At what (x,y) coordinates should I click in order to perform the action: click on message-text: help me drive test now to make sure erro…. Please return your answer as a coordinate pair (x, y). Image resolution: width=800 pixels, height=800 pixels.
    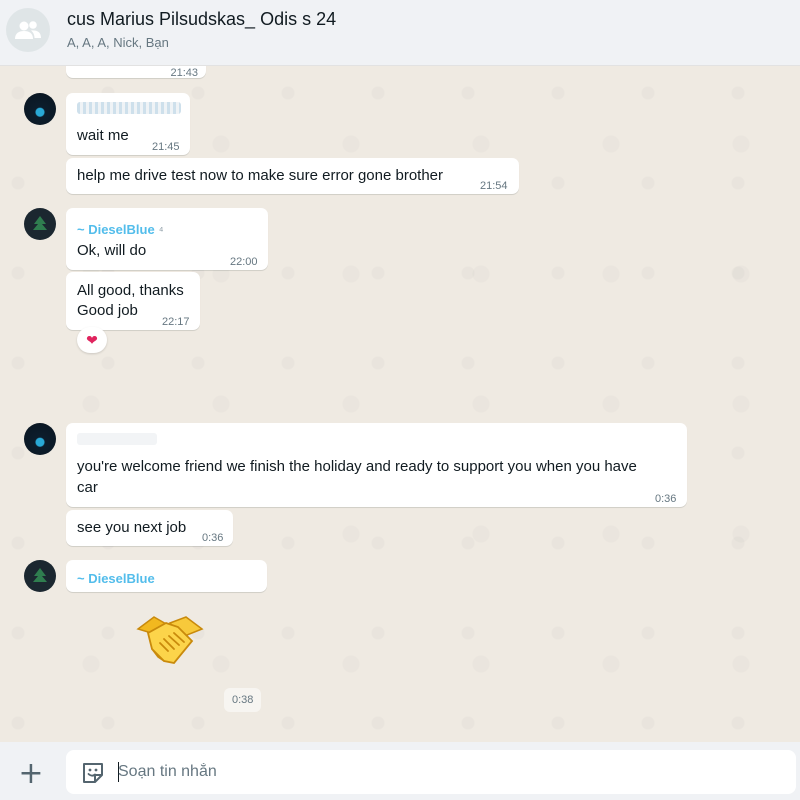
    Looking at the image, I should click on (260, 175).